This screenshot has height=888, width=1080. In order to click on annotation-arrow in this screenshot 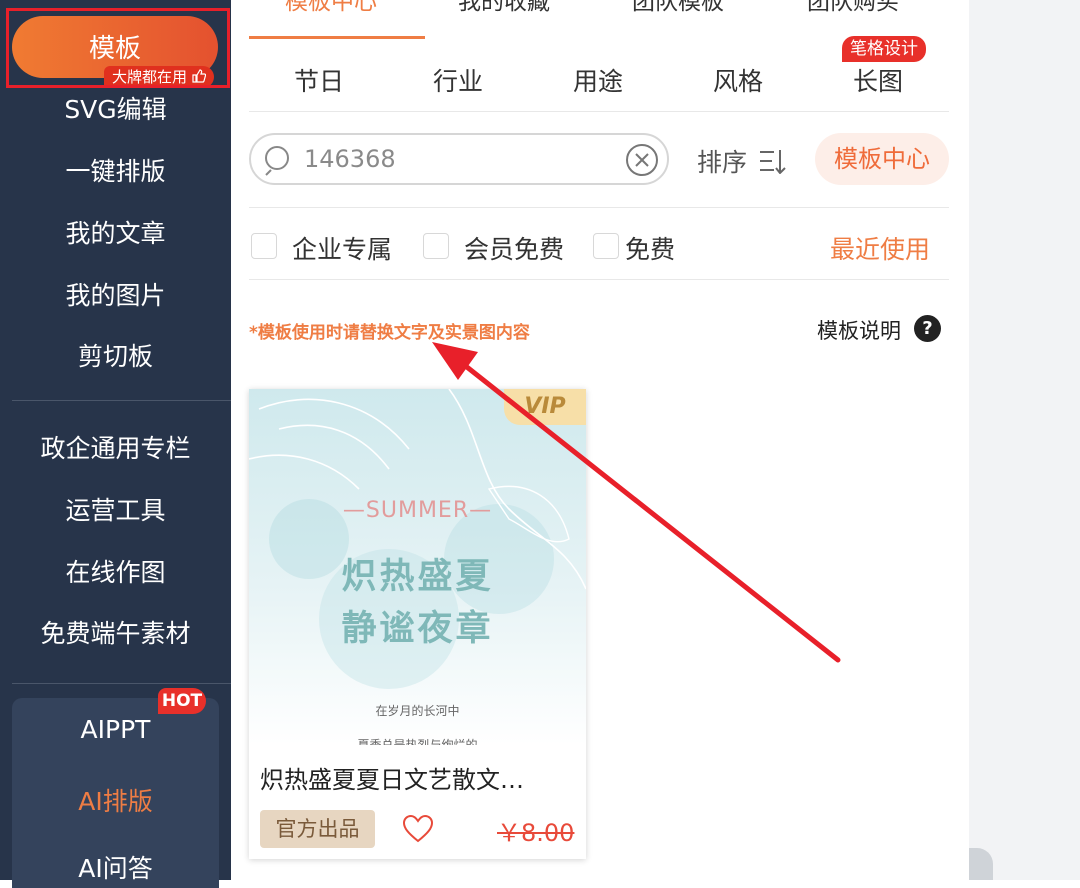, I will do `click(636, 502)`.